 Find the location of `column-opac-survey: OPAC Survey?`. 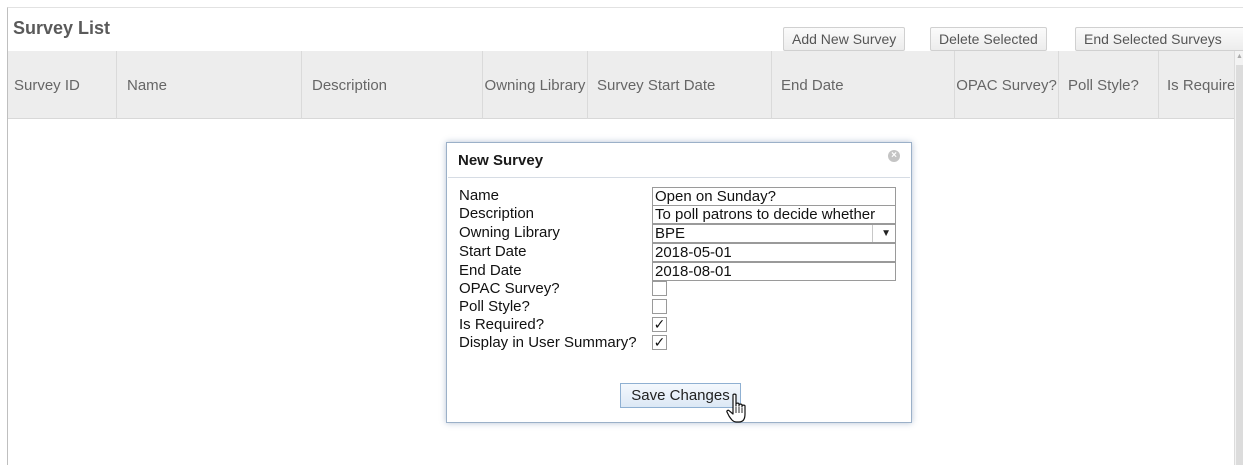

column-opac-survey: OPAC Survey? is located at coordinates (1006, 85).